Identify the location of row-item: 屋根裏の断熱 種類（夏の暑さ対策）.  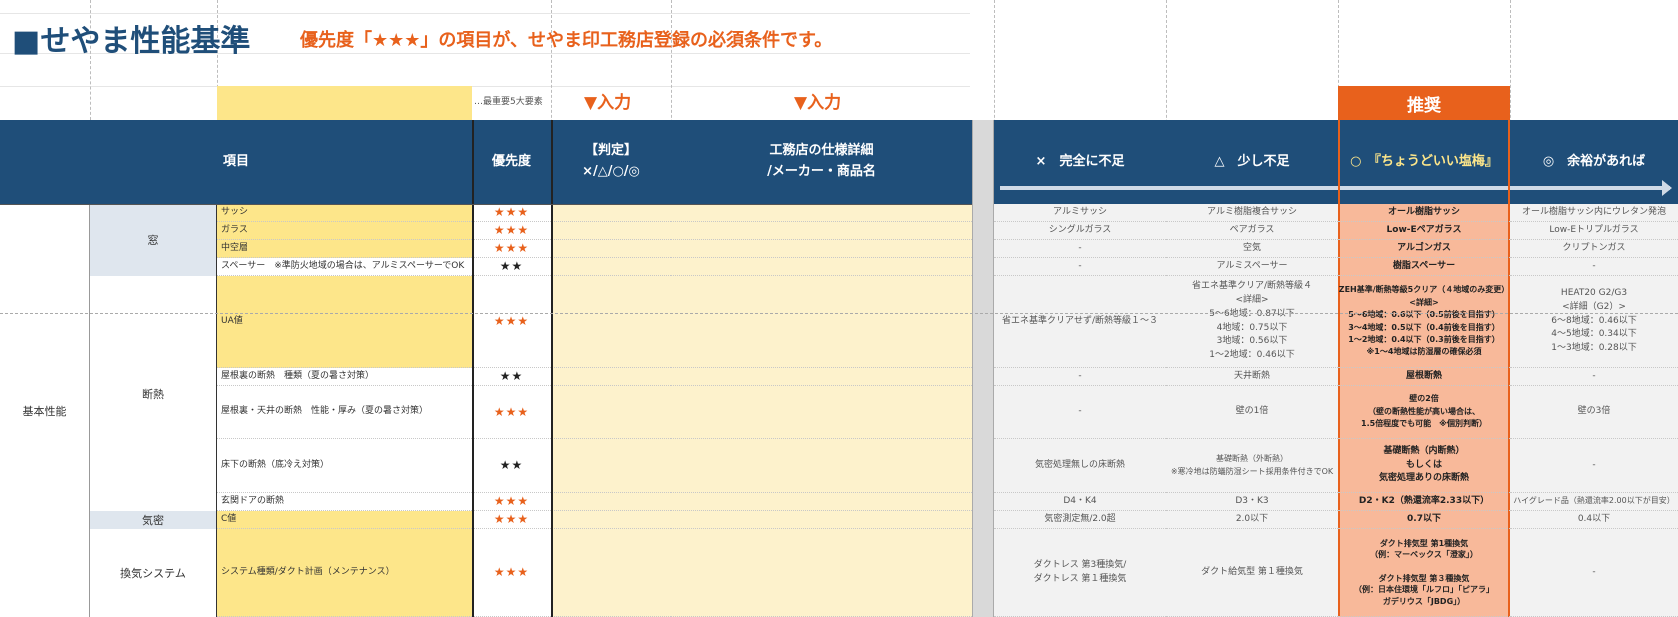
(344, 377).